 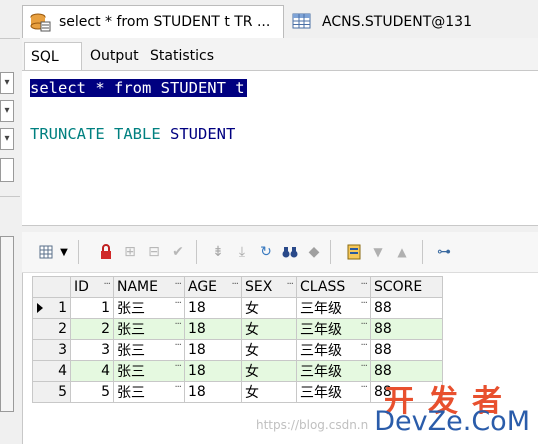 What do you see at coordinates (67, 134) in the screenshot?
I see `keyword-truncate: TRUNCATE` at bounding box center [67, 134].